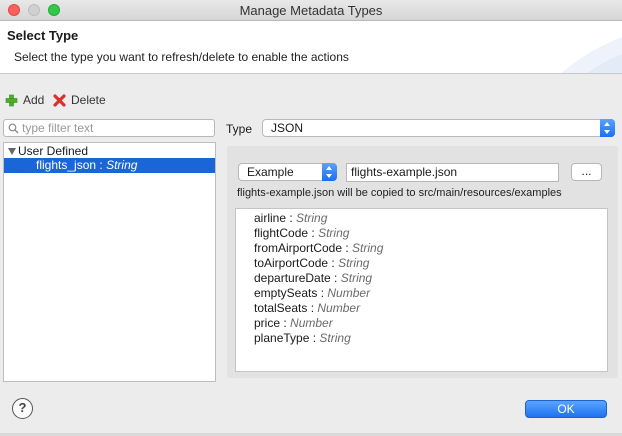 The height and width of the screenshot is (436, 622). What do you see at coordinates (267, 323) in the screenshot?
I see `schema-field-name: price` at bounding box center [267, 323].